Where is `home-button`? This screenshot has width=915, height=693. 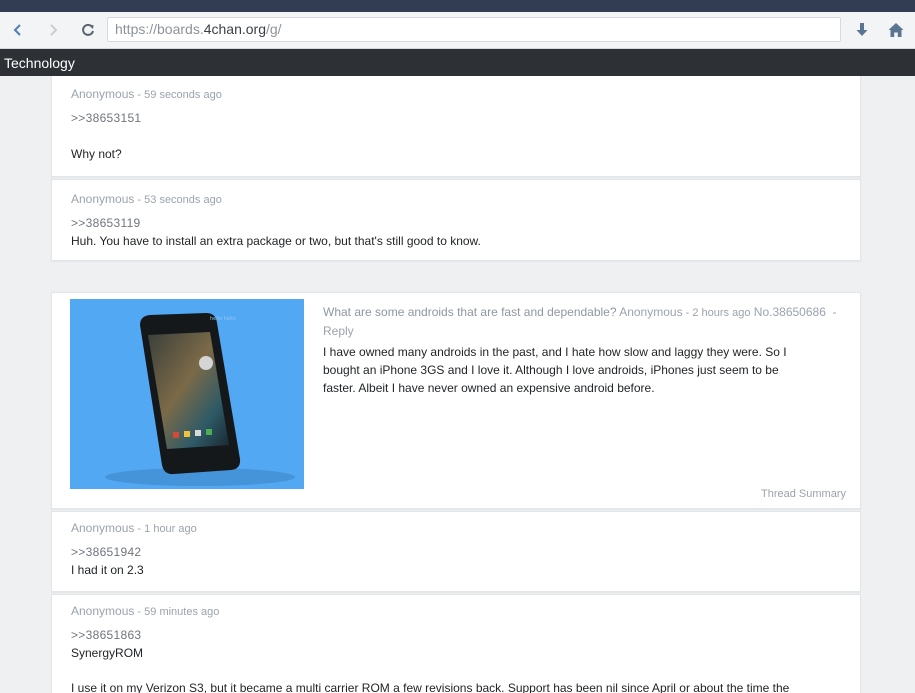
home-button is located at coordinates (896, 30).